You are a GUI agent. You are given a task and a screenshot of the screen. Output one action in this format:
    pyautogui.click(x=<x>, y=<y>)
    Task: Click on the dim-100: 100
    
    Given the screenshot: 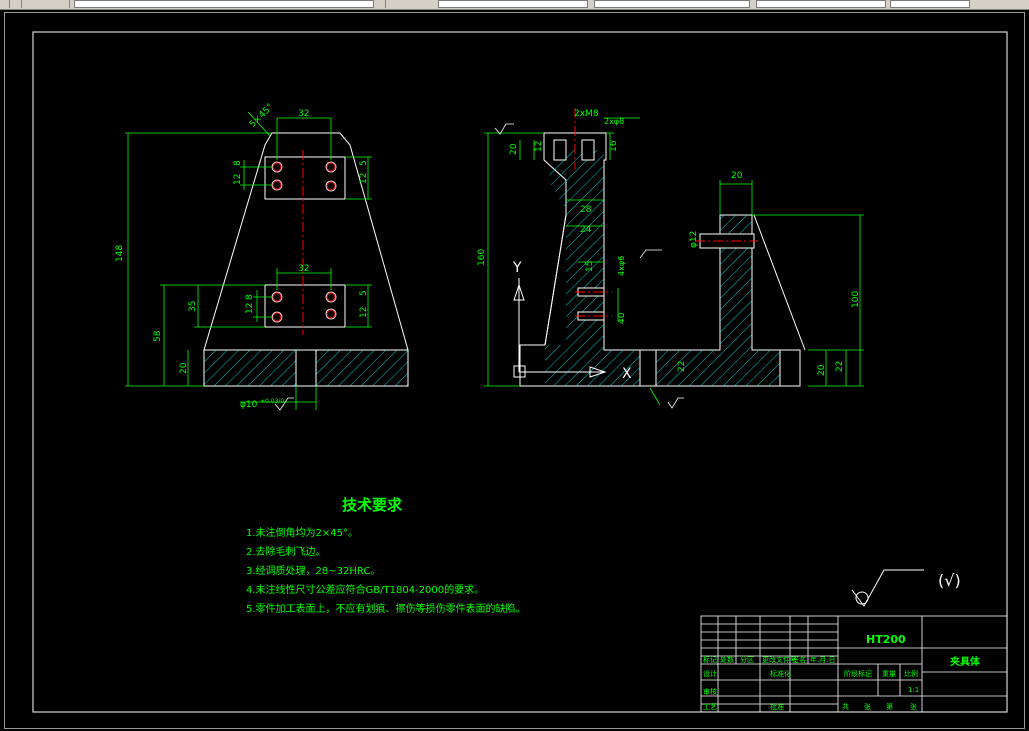 What is the action you would take?
    pyautogui.click(x=856, y=299)
    